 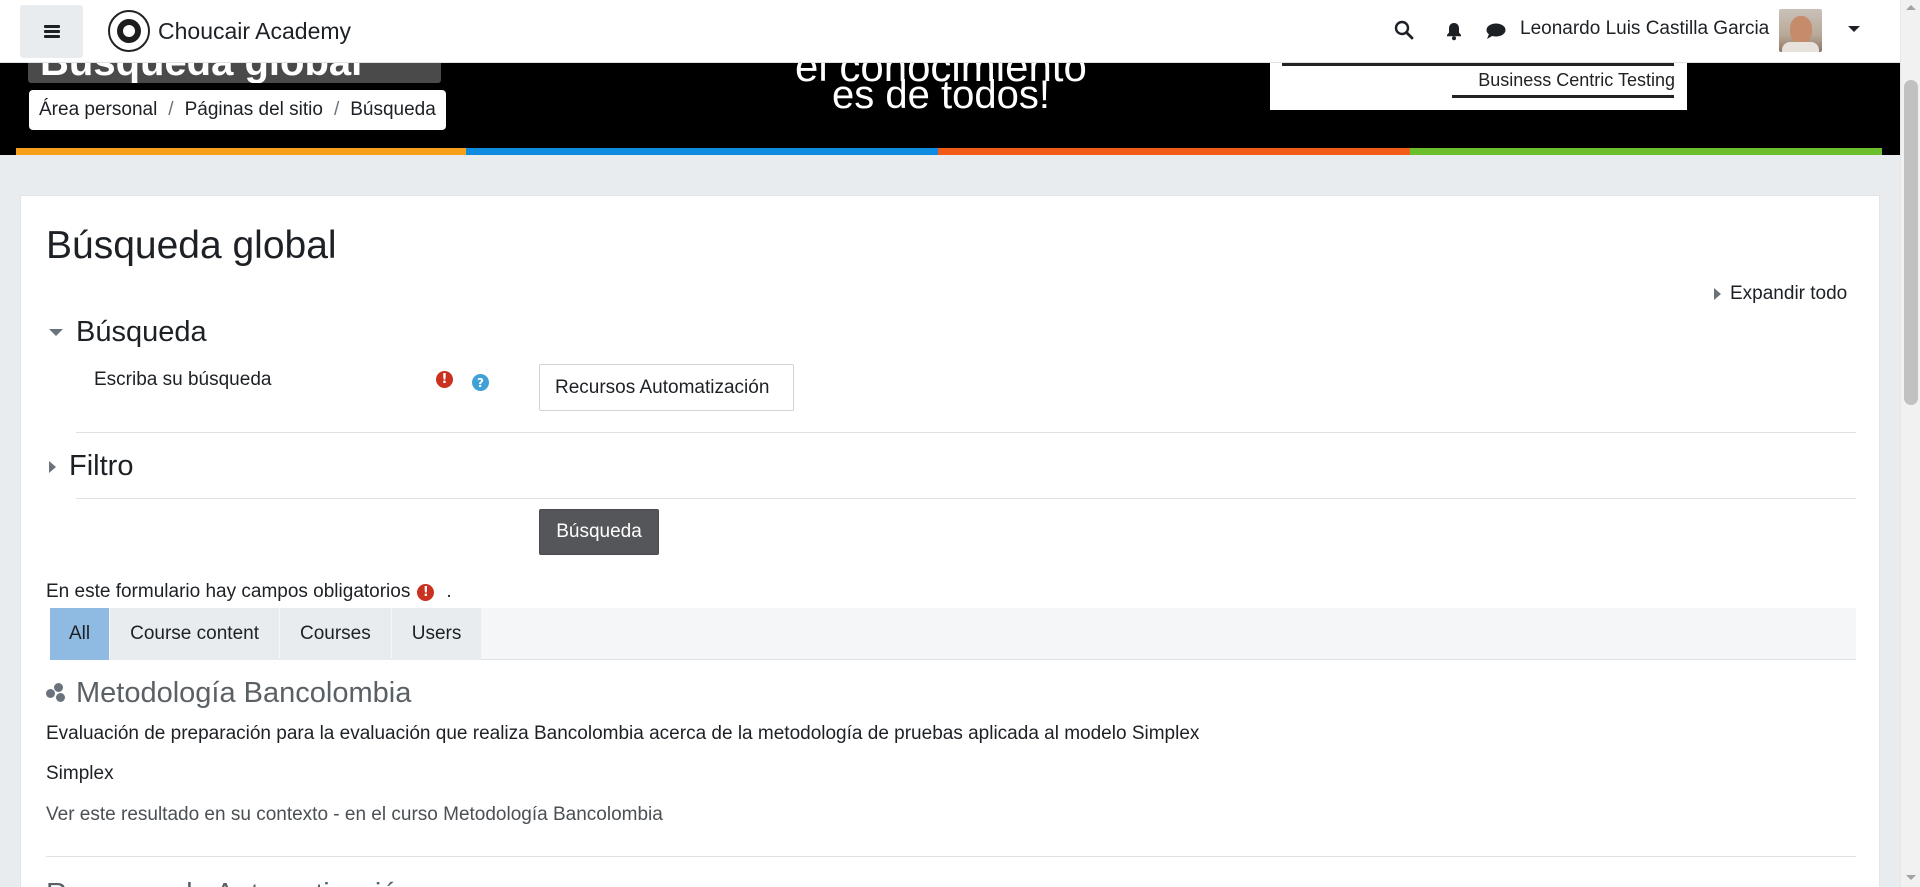 I want to click on help-icon: ?, so click(x=480, y=382).